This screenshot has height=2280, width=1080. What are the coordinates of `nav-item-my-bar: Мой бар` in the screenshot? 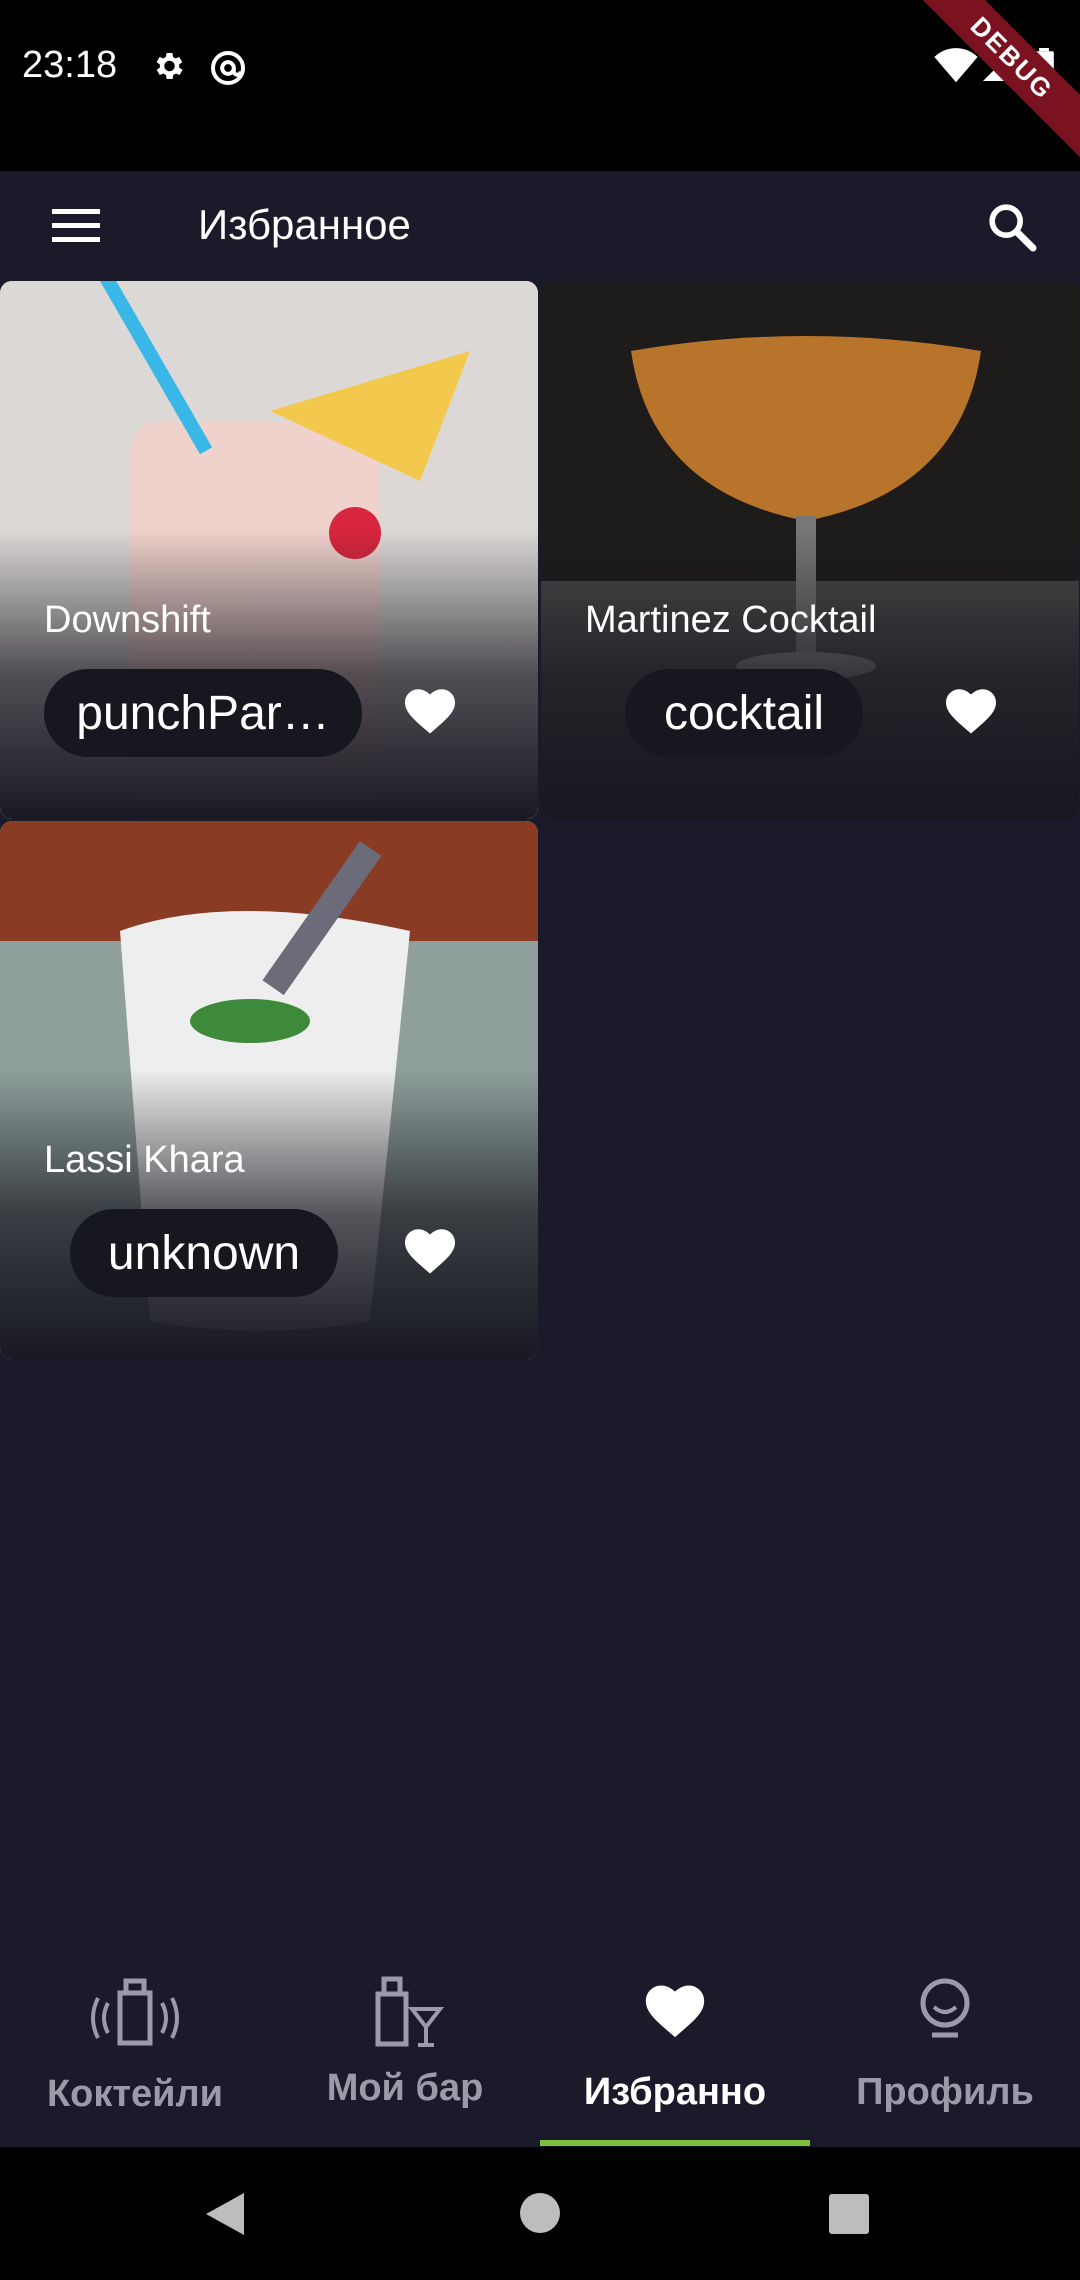 It's located at (405, 2046).